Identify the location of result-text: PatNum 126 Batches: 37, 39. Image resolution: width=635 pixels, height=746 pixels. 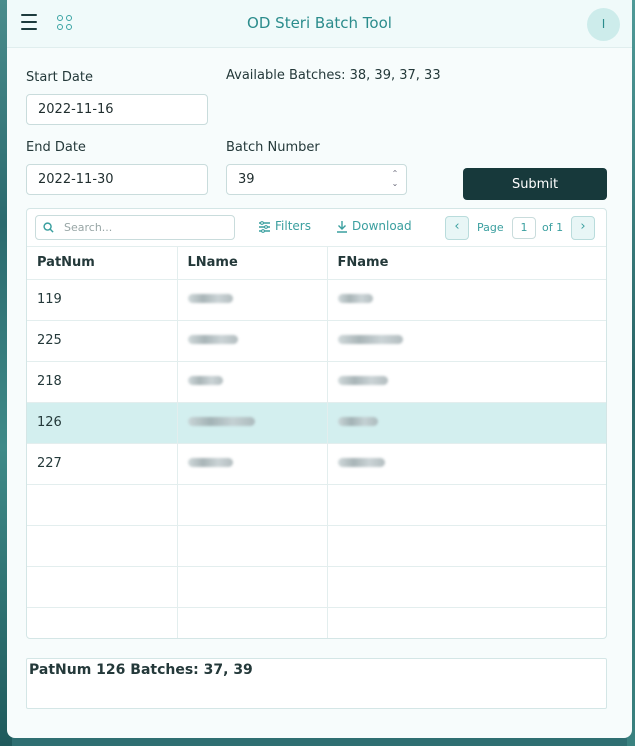
(141, 670).